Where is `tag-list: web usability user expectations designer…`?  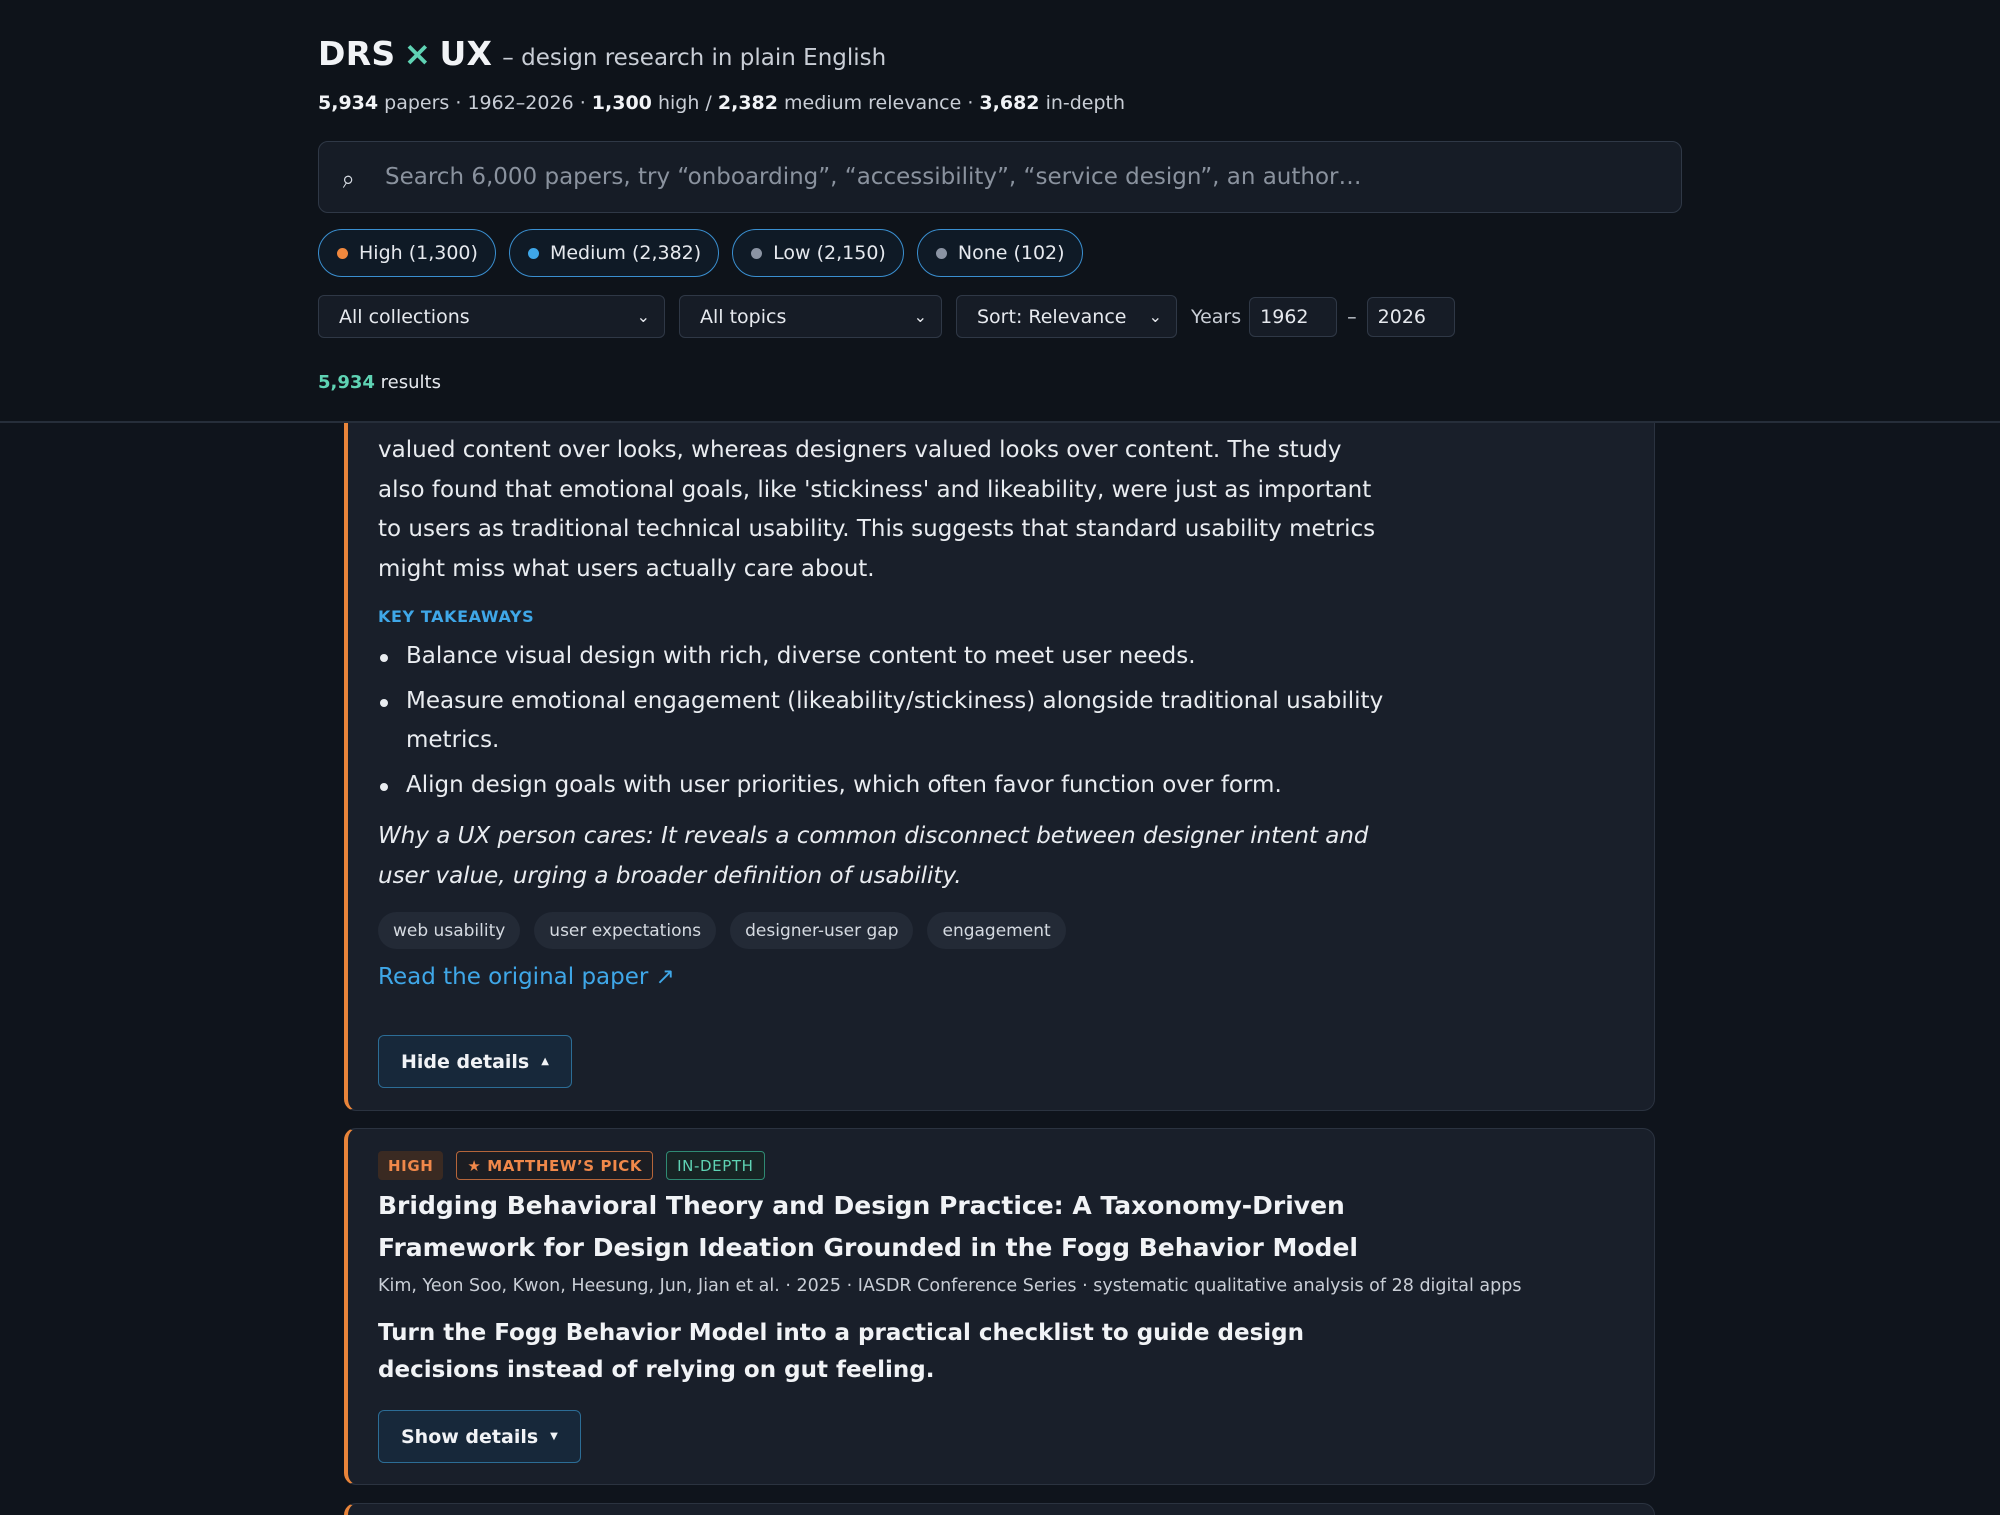
tag-list: web usability user expectations designer… is located at coordinates (878, 930).